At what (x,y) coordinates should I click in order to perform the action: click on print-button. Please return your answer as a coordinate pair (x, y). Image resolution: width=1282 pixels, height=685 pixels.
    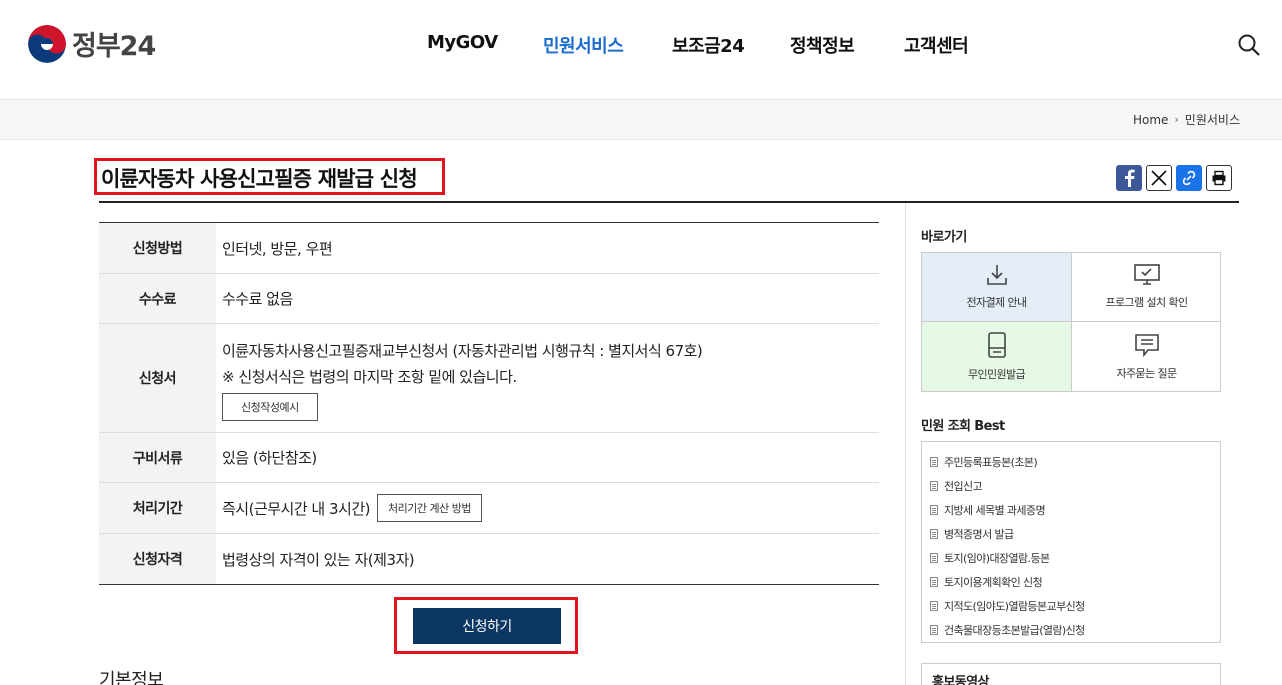
    Looking at the image, I should click on (1219, 178).